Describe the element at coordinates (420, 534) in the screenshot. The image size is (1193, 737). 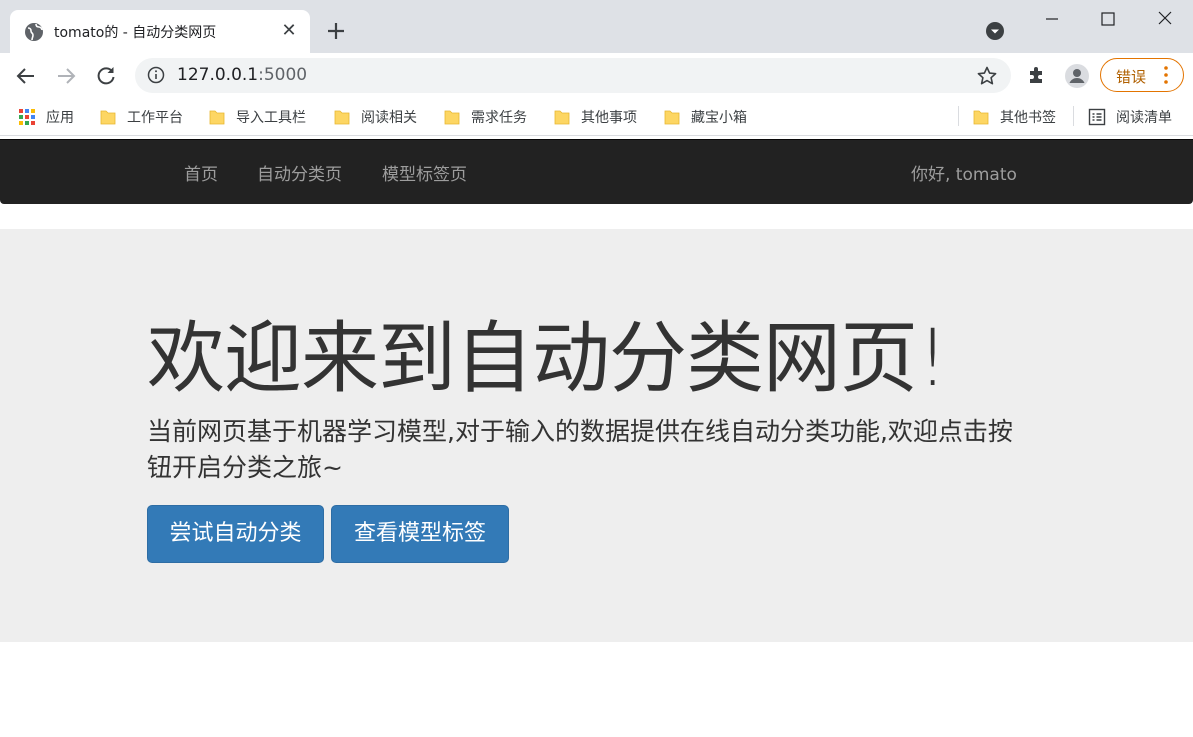
I see `view-model-labels-button: 查看模型标签` at that location.